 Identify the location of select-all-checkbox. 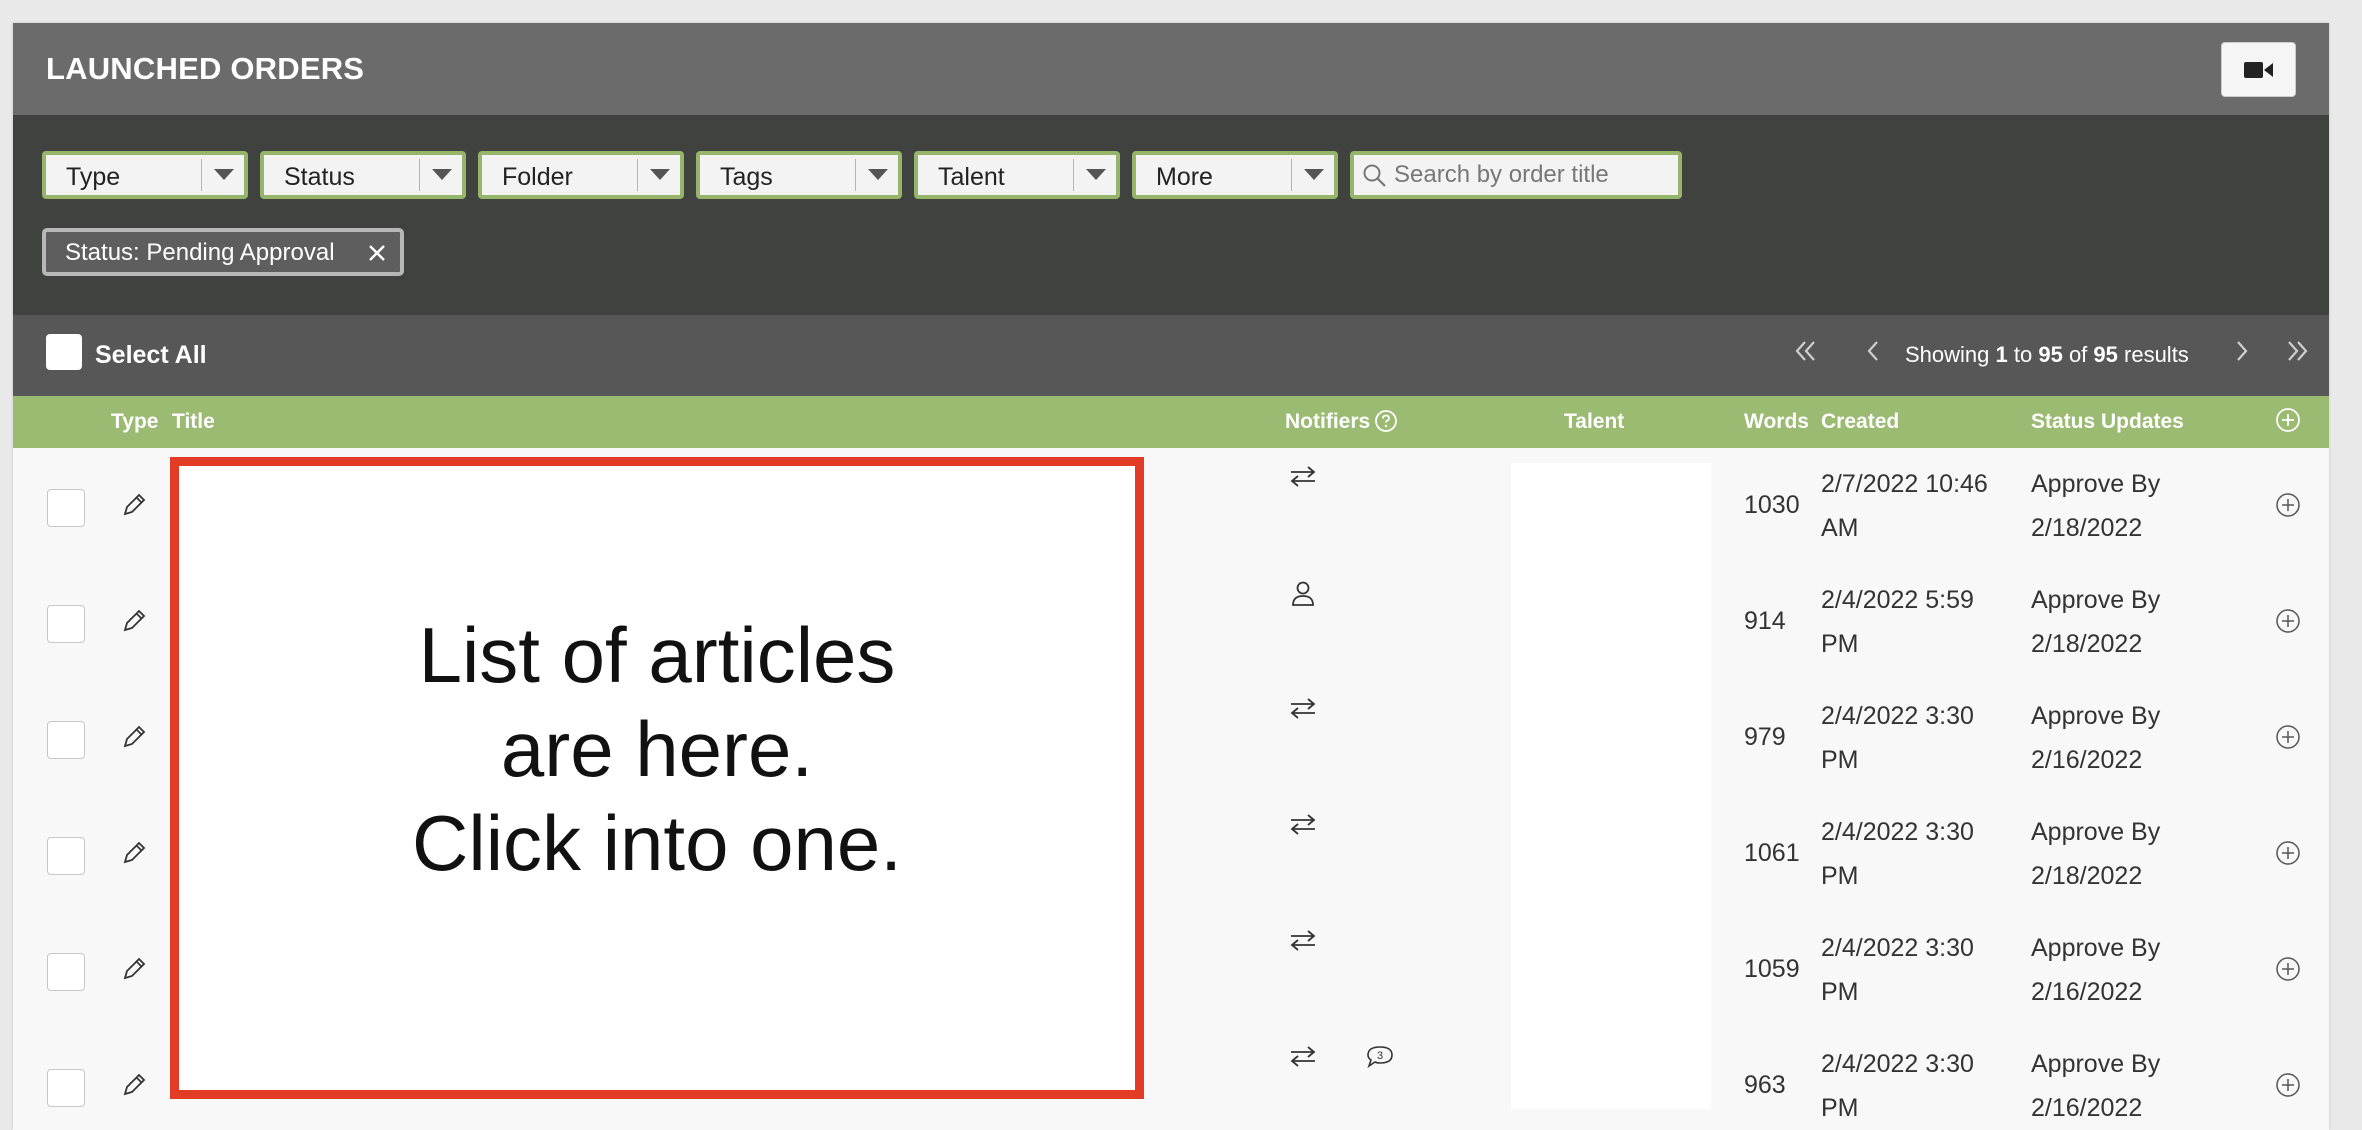
(64, 352).